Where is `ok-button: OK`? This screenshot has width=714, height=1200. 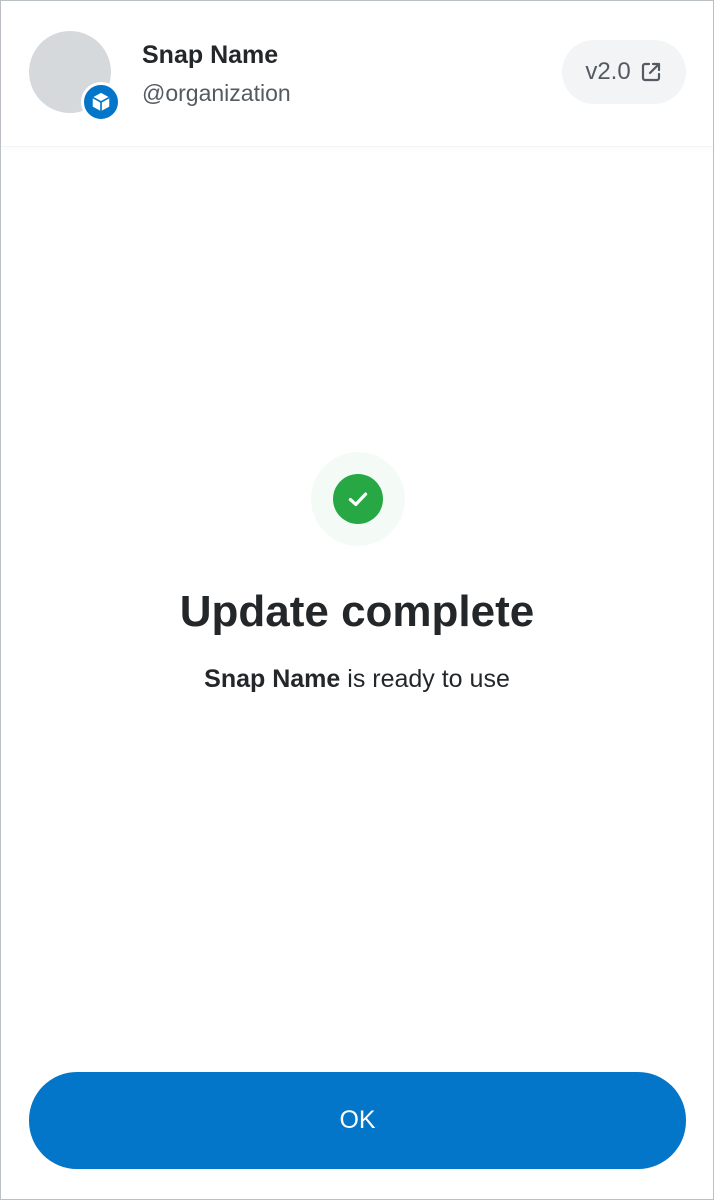 ok-button: OK is located at coordinates (357, 1120).